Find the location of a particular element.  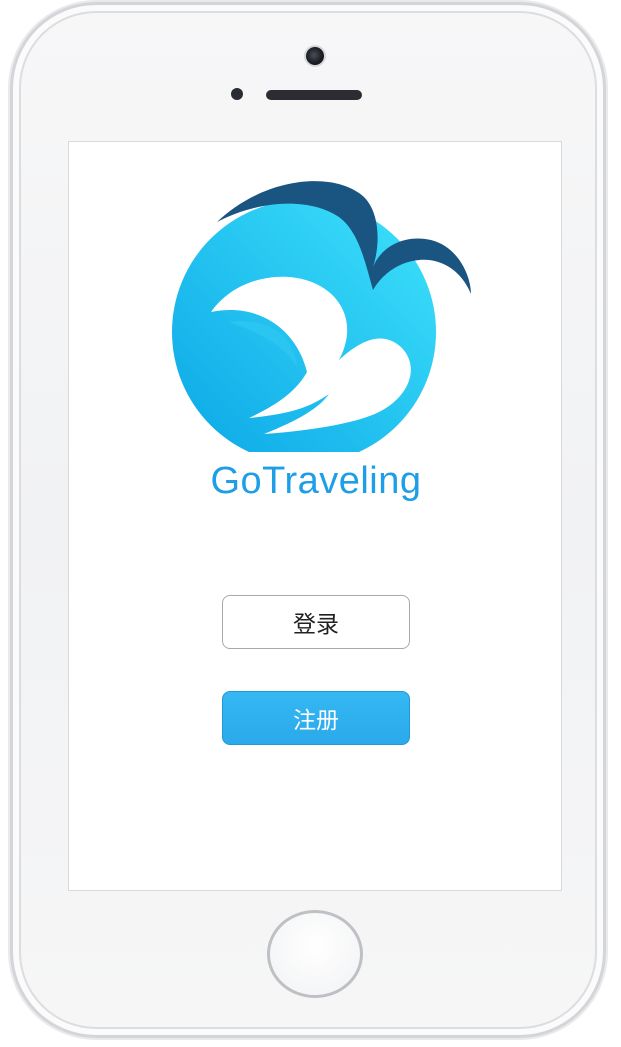

register-button: 注册 is located at coordinates (316, 718).